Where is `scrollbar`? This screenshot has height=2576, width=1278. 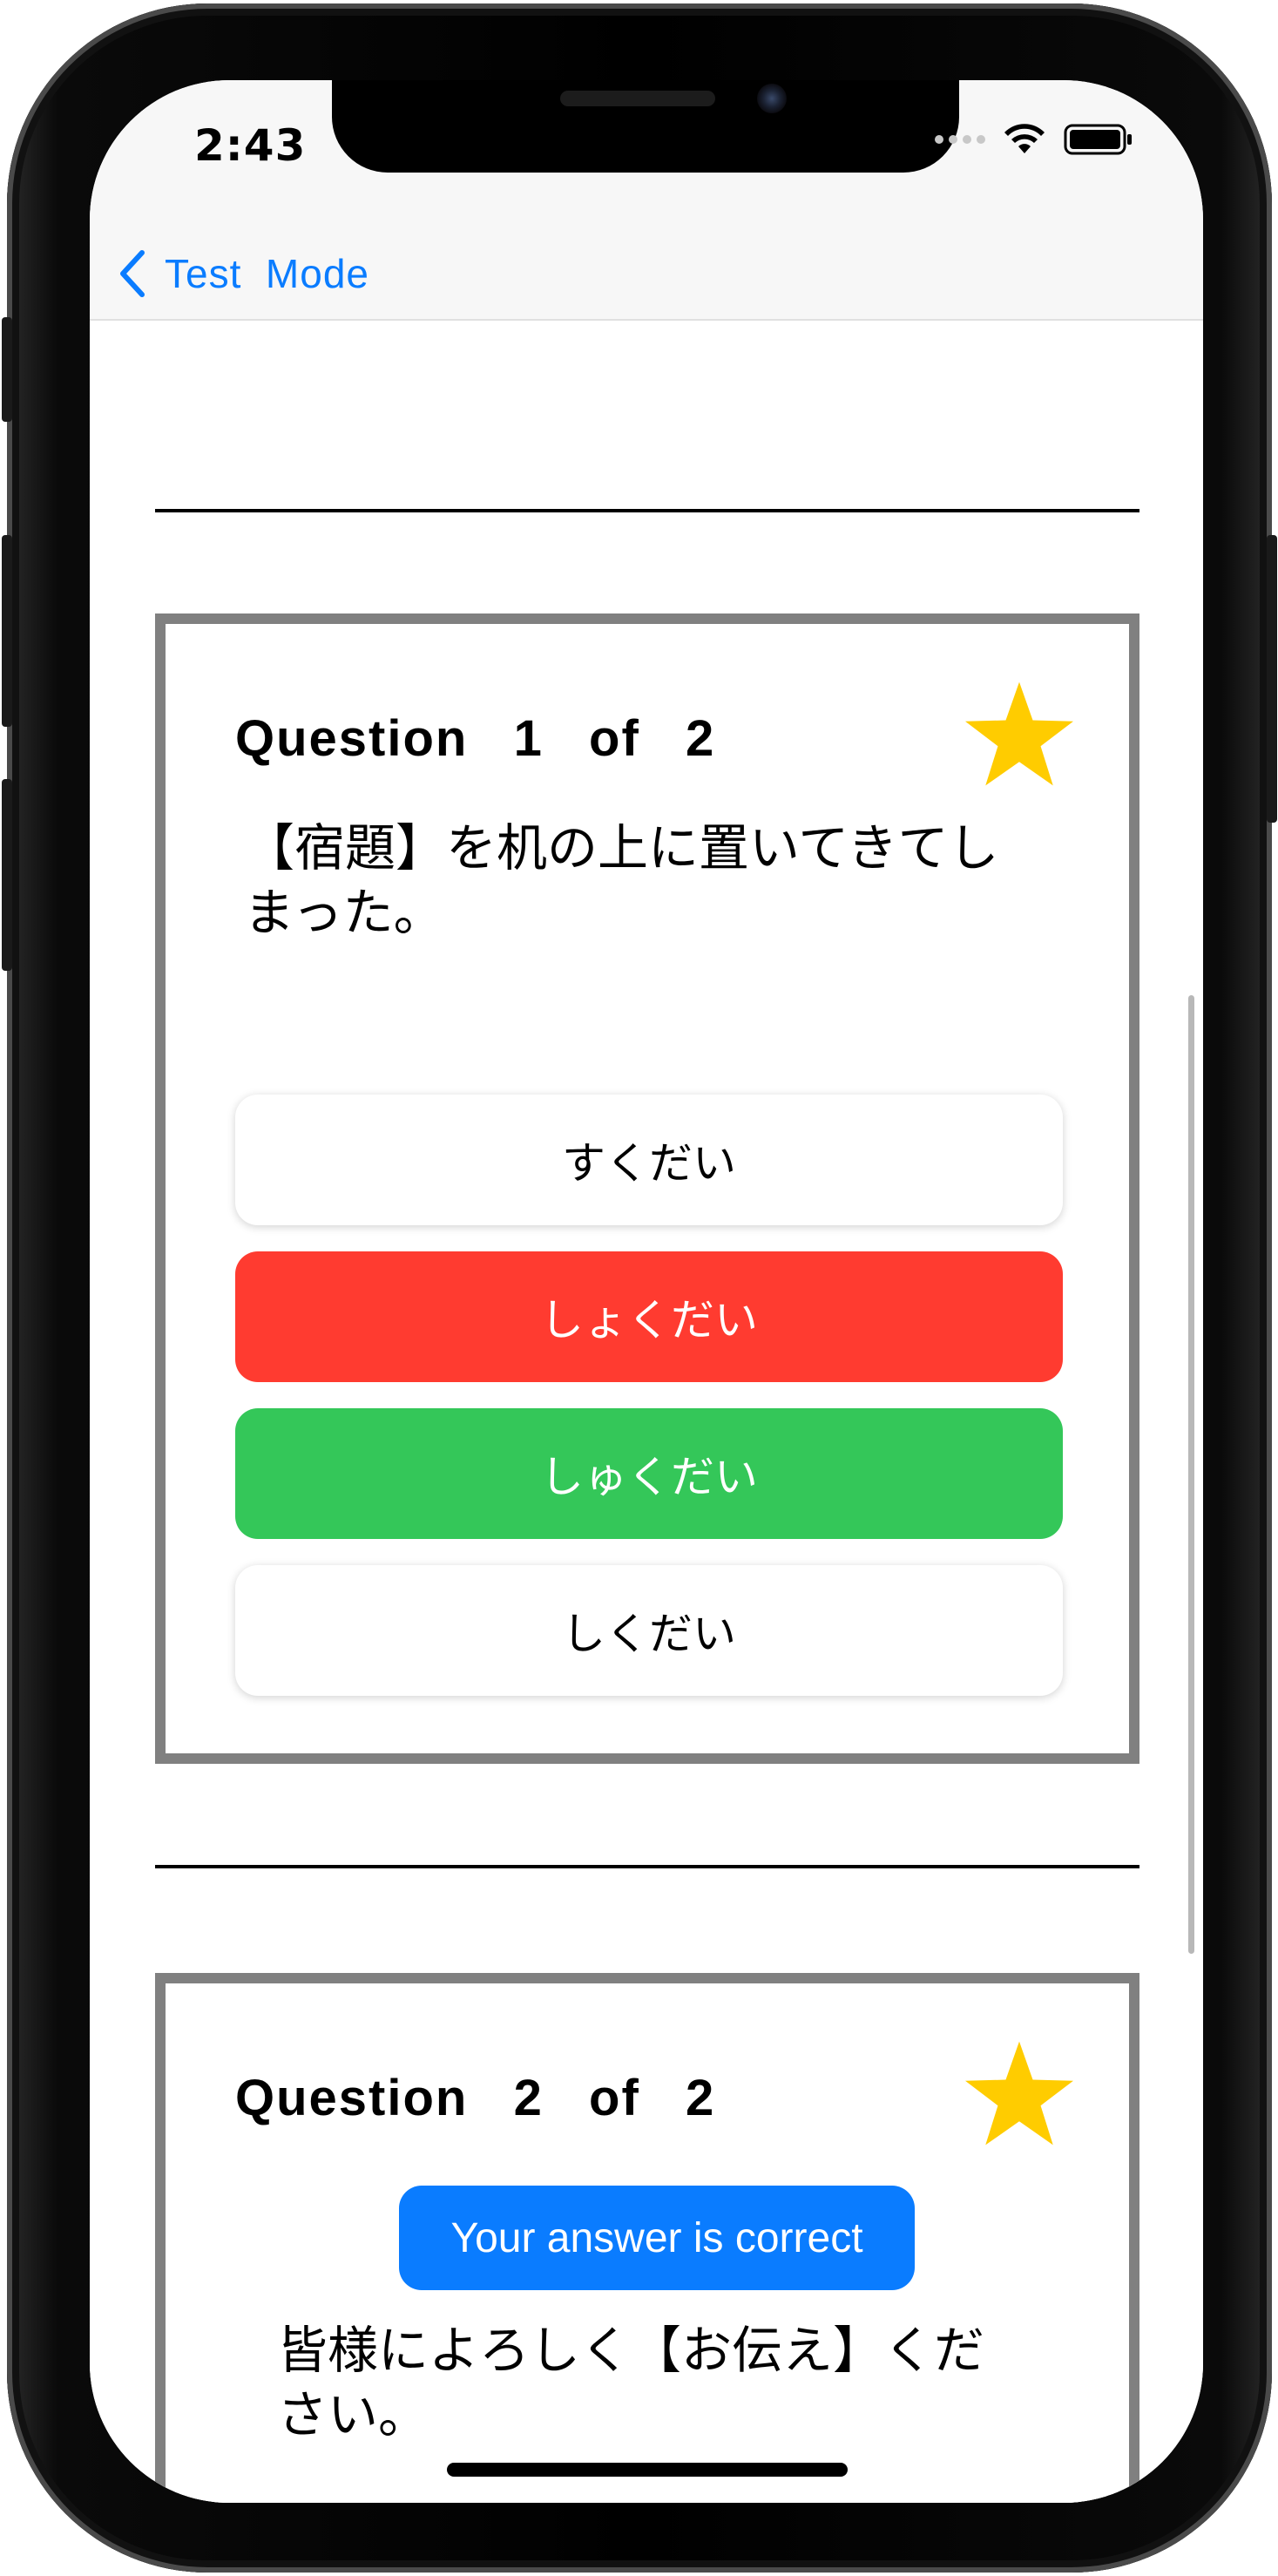
scrollbar is located at coordinates (1191, 1475).